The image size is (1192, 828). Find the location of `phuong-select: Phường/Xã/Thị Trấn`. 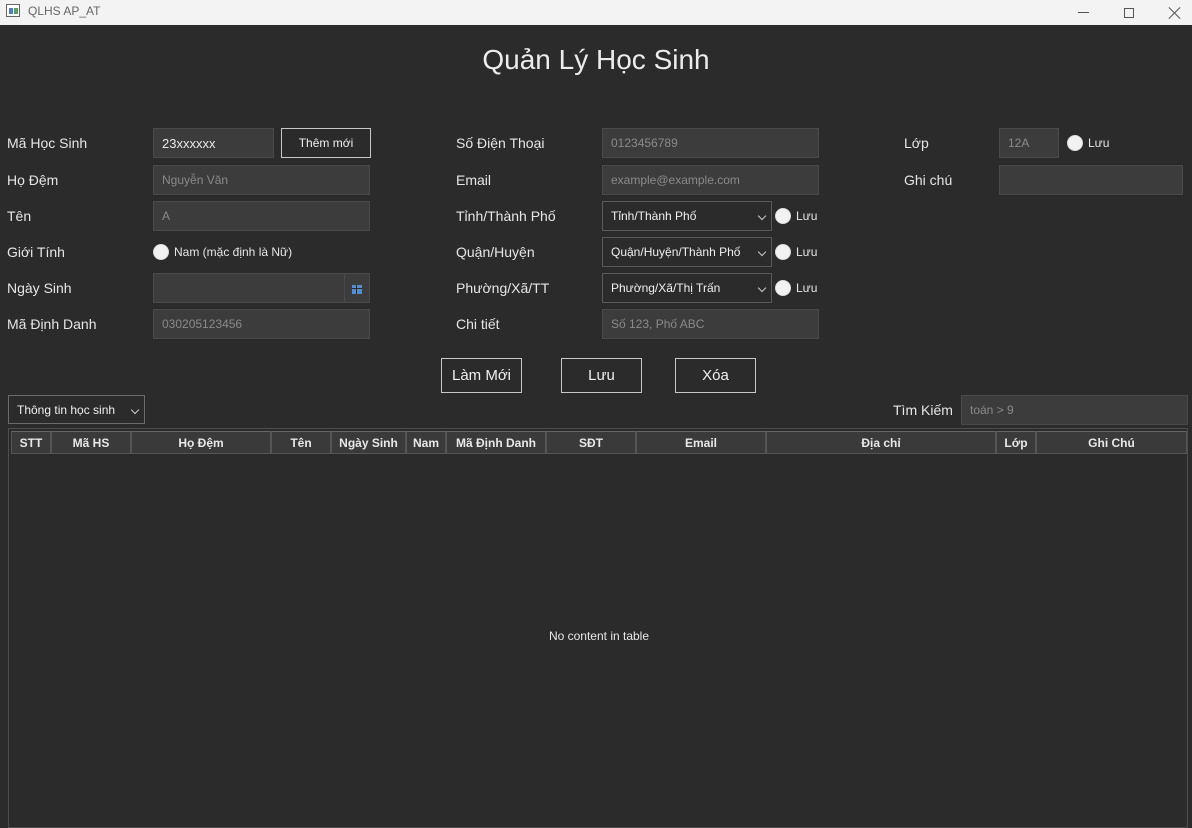

phuong-select: Phường/Xã/Thị Trấn is located at coordinates (687, 288).